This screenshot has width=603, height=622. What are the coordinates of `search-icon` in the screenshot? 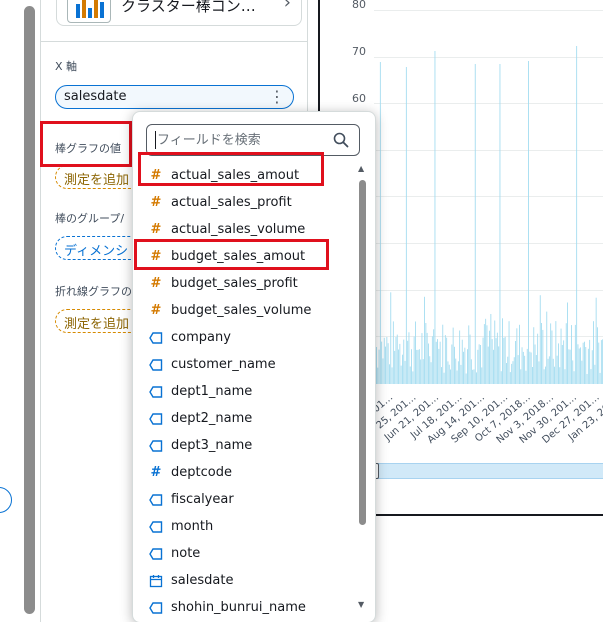 It's located at (341, 140).